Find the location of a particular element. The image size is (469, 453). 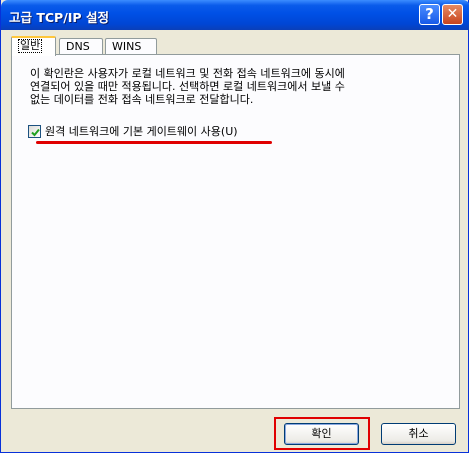

tab-dns: DNS is located at coordinates (81, 46).